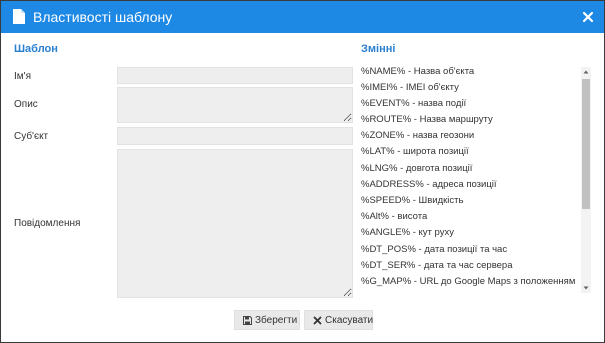  I want to click on subject-input, so click(235, 136).